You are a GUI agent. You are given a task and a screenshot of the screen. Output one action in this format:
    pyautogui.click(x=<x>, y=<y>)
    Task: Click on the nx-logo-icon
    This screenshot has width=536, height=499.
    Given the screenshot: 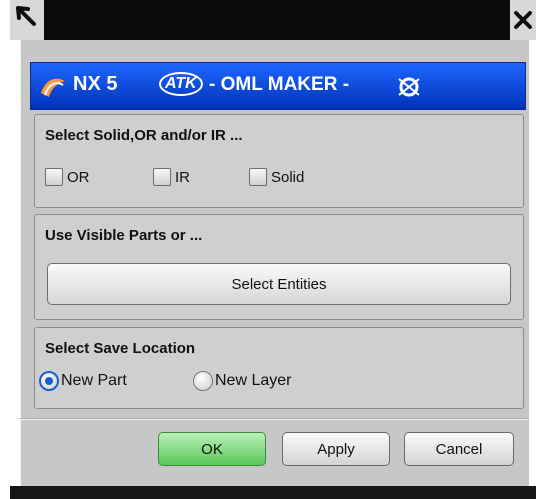 What is the action you would take?
    pyautogui.click(x=53, y=87)
    